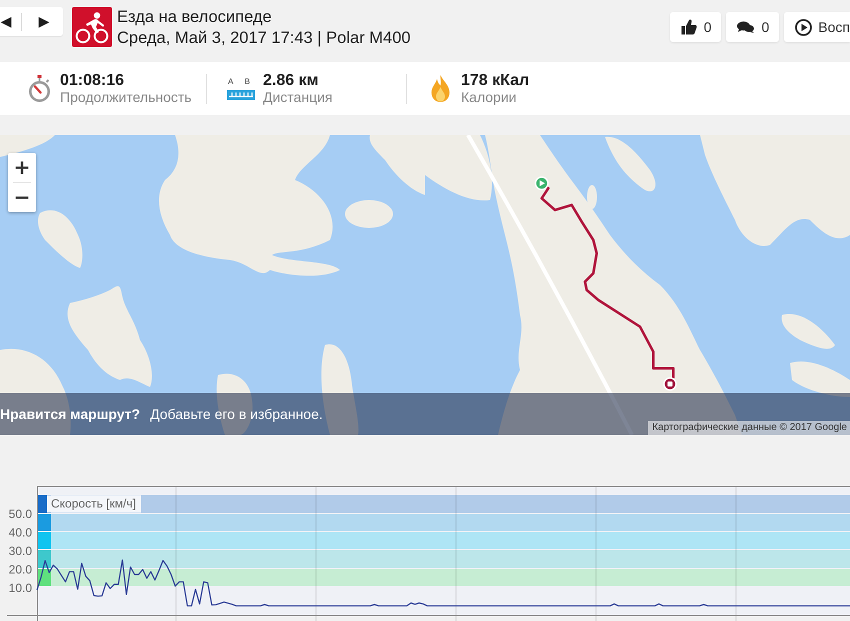  Describe the element at coordinates (297, 97) in the screenshot. I see `stat-label: Дистанция` at that location.